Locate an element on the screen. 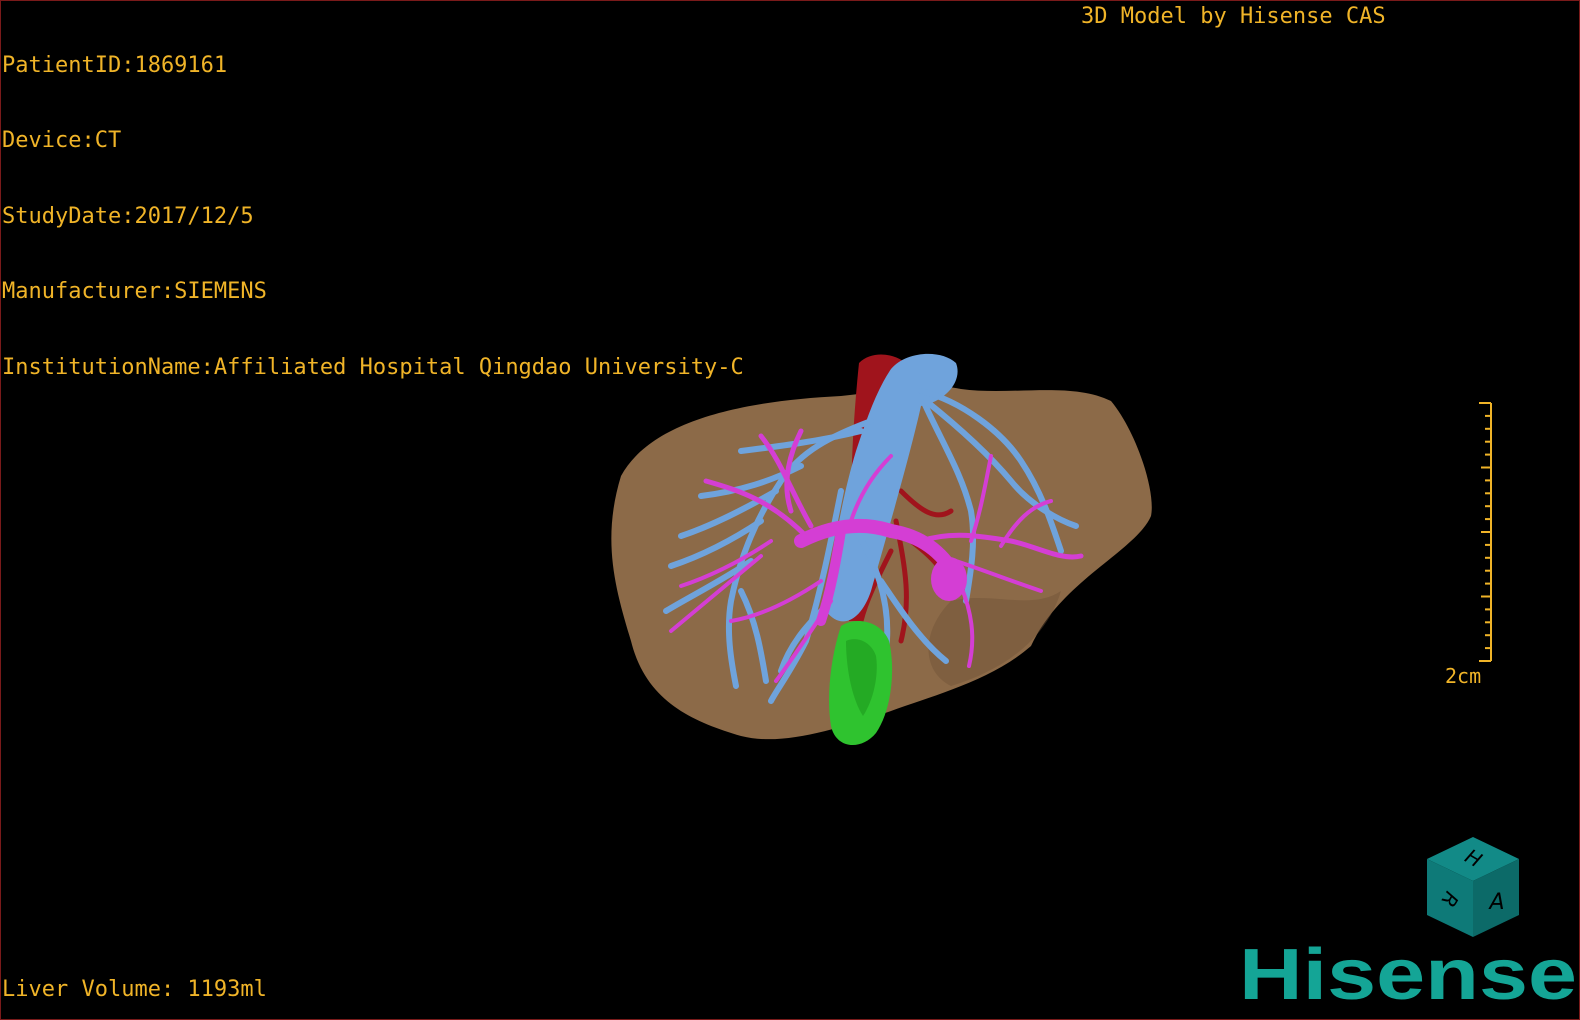  logo-text: Hisense is located at coordinates (1408, 974).